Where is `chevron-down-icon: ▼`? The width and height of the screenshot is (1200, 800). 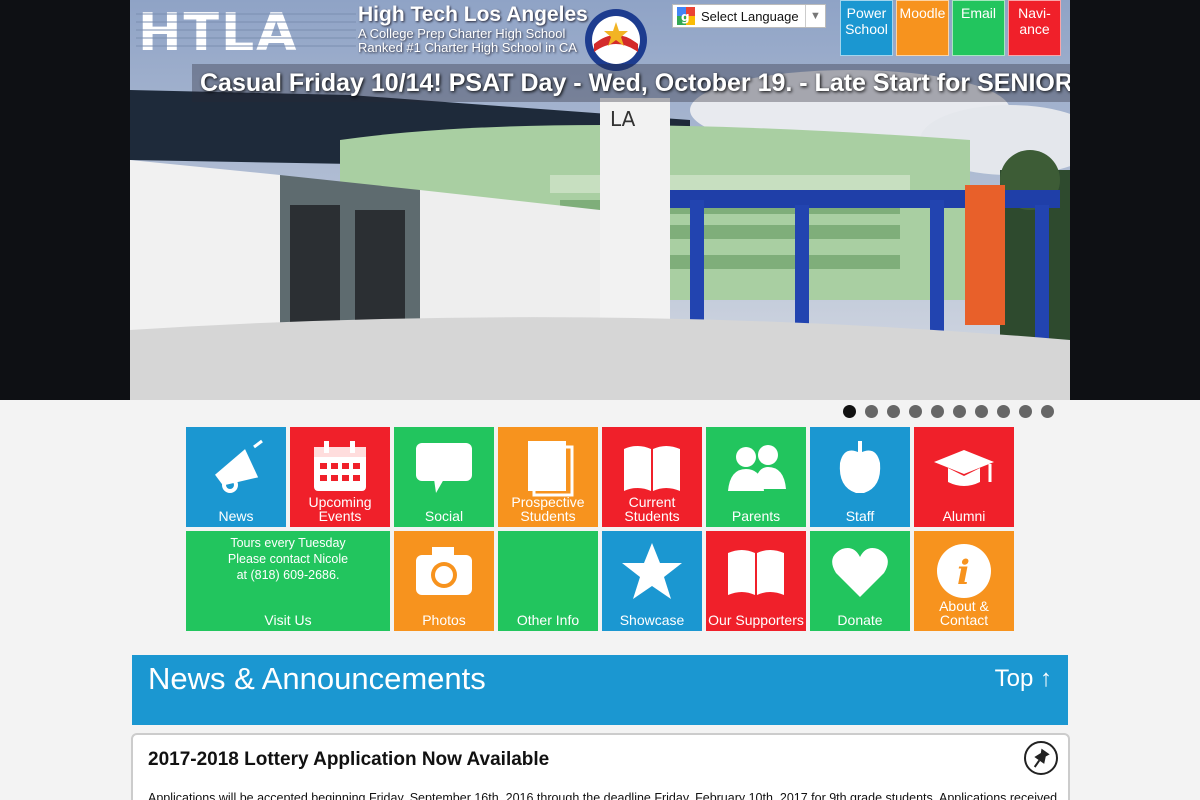
chevron-down-icon: ▼ is located at coordinates (815, 16).